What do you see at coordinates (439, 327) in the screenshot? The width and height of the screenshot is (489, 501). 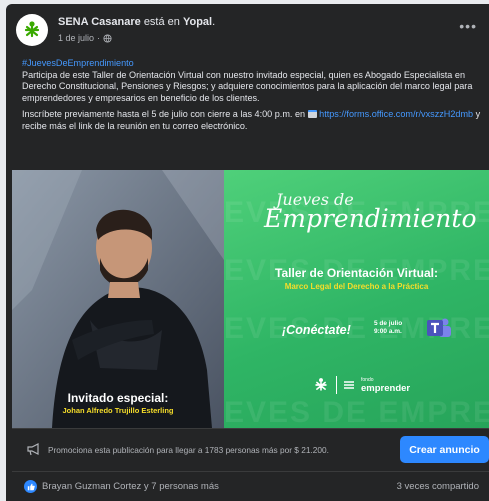 I see `teams-icon` at bounding box center [439, 327].